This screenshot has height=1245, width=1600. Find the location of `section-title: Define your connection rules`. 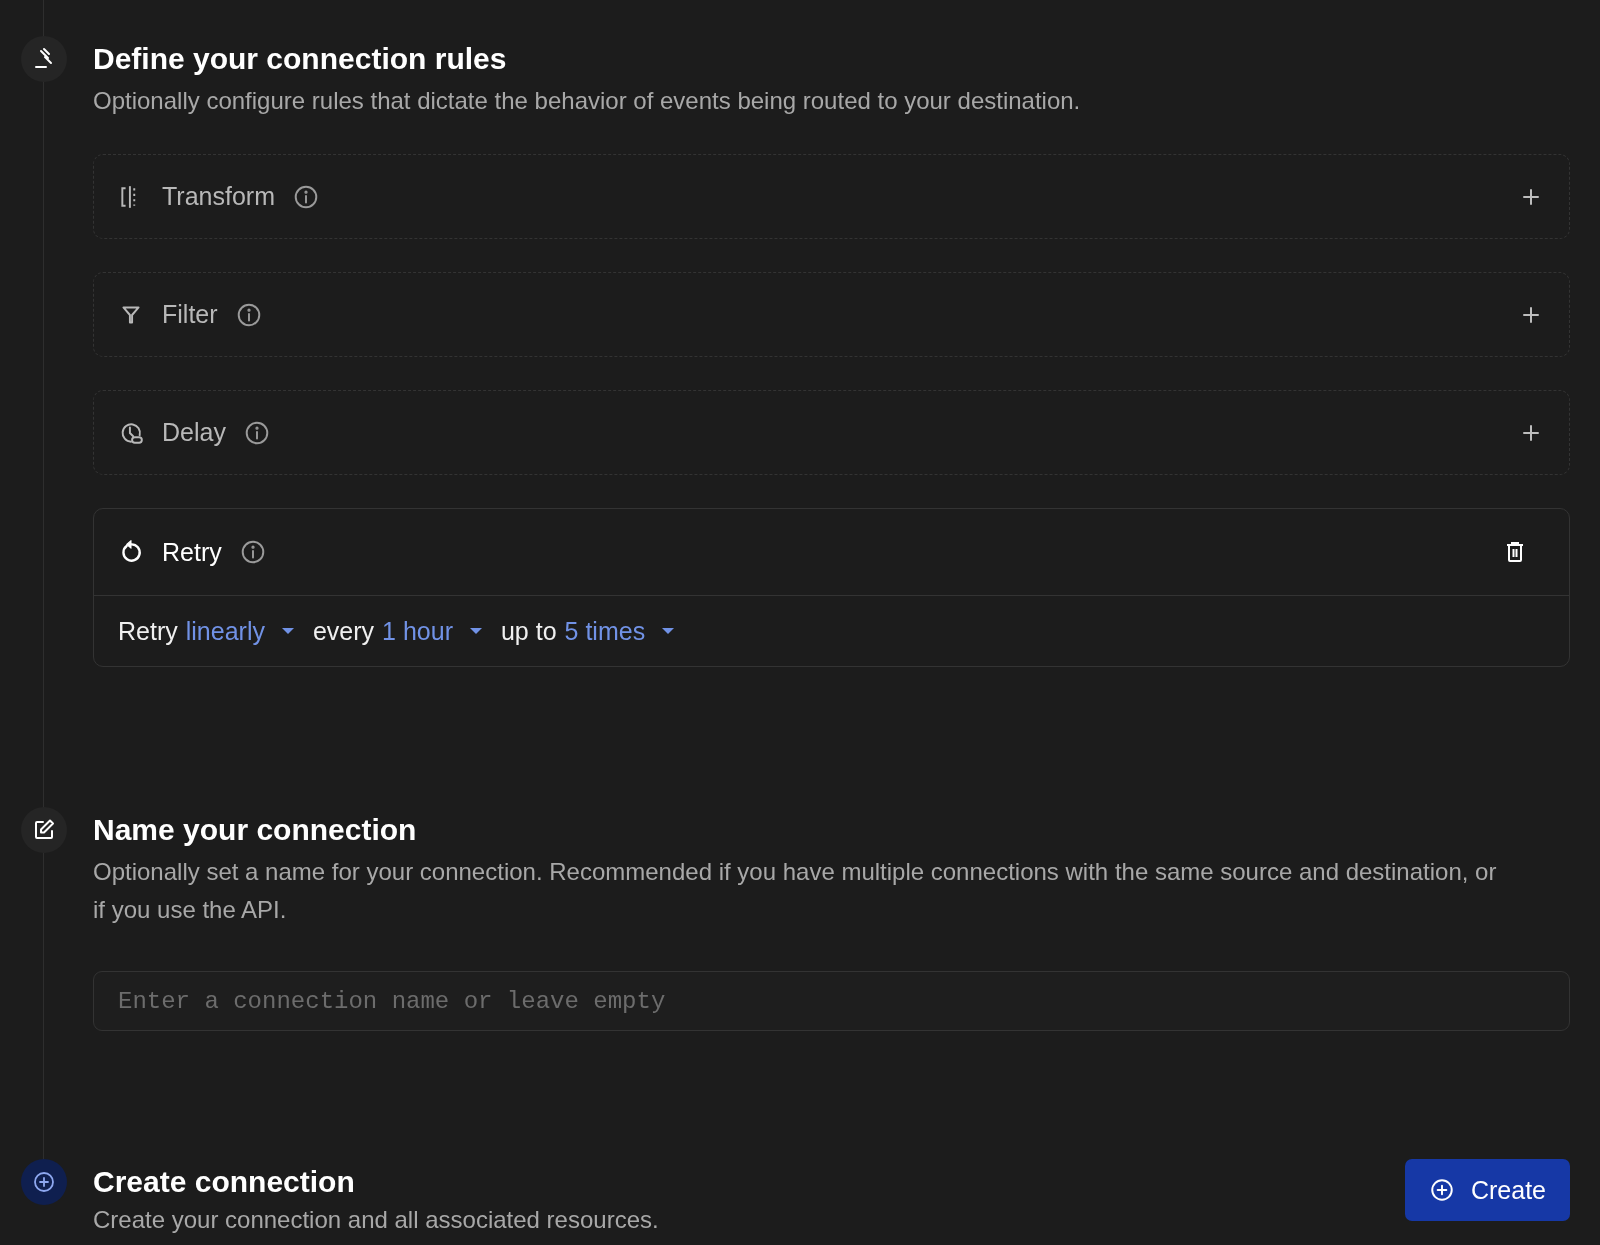

section-title: Define your connection rules is located at coordinates (300, 59).